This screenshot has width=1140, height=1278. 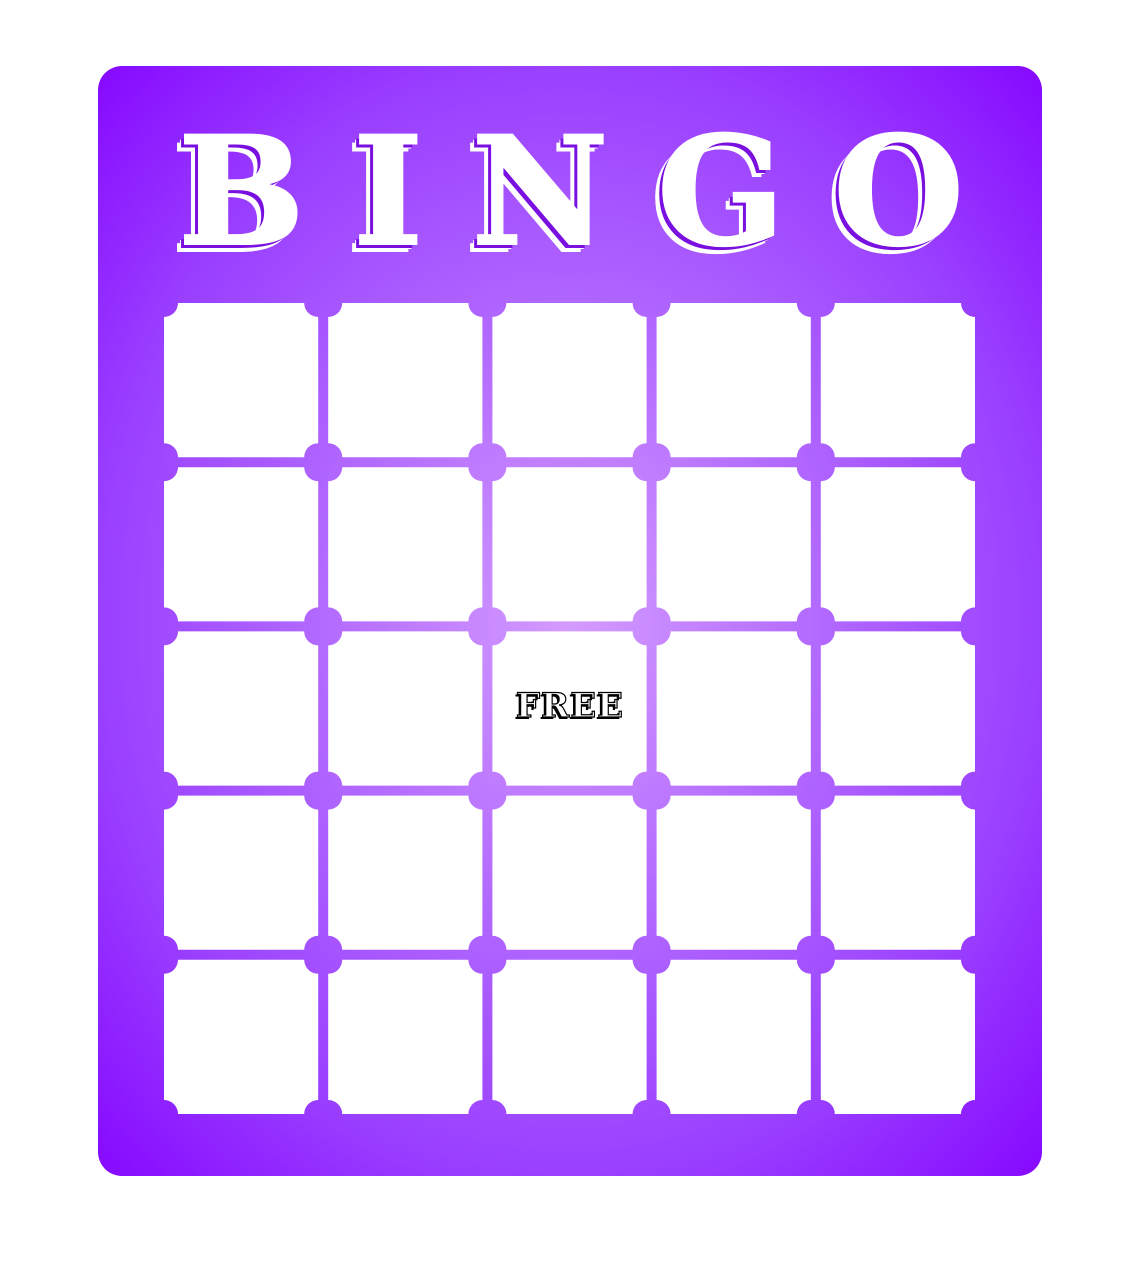 I want to click on free-space-label: FREE, so click(x=570, y=705).